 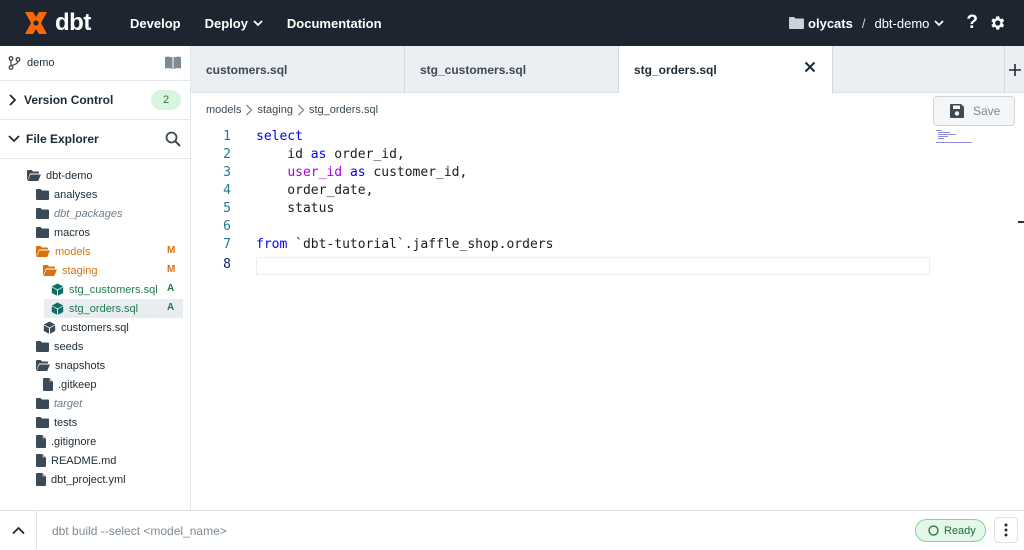 I want to click on version-control-section: Version Control 2, so click(x=95, y=100).